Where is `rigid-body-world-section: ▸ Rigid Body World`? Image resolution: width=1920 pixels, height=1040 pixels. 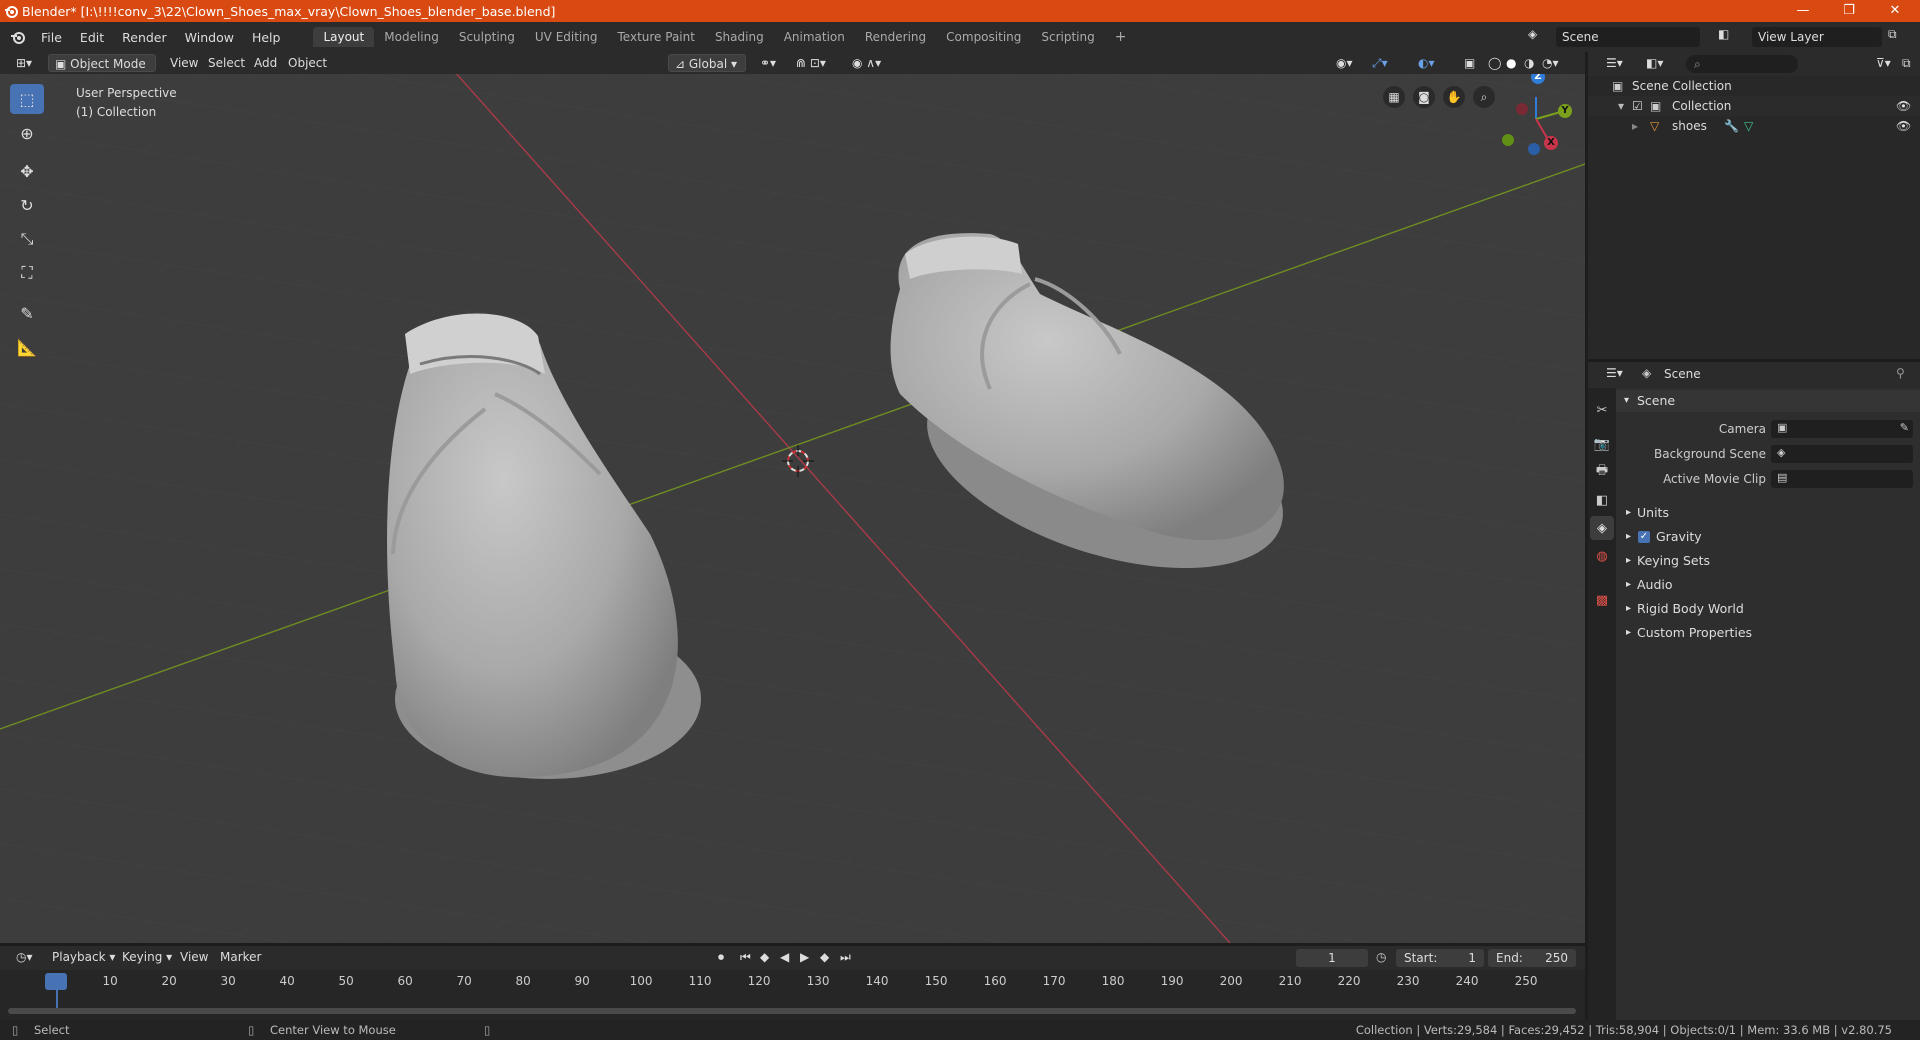
rigid-body-world-section: ▸ Rigid Body World is located at coordinates (1768, 609).